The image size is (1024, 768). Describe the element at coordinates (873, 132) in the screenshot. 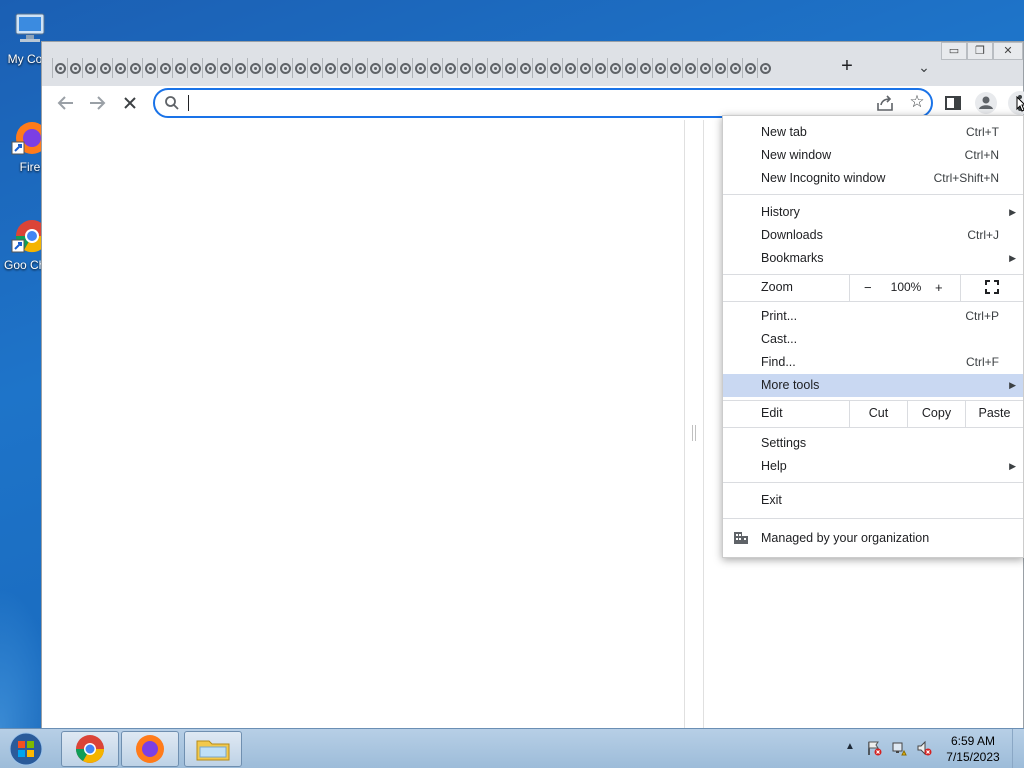

I see `menu-item-new-tab: New tab Ctrl+T` at that location.